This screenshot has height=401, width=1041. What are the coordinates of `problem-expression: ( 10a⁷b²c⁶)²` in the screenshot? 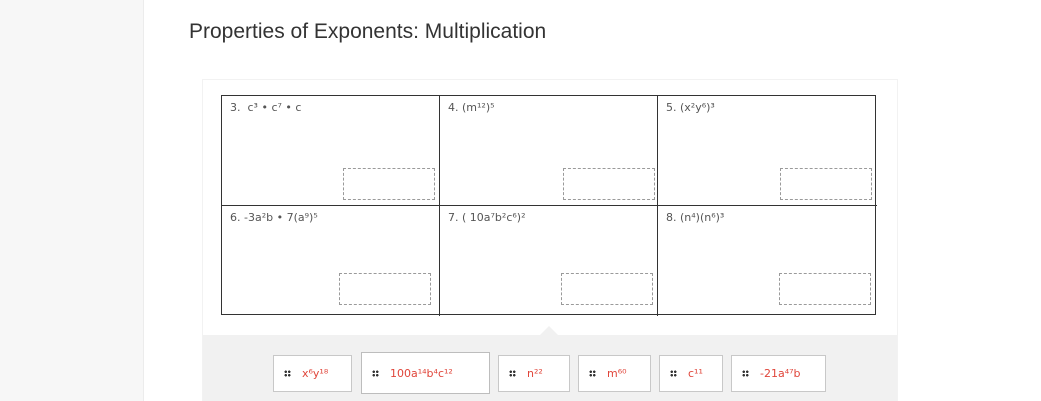 It's located at (494, 217).